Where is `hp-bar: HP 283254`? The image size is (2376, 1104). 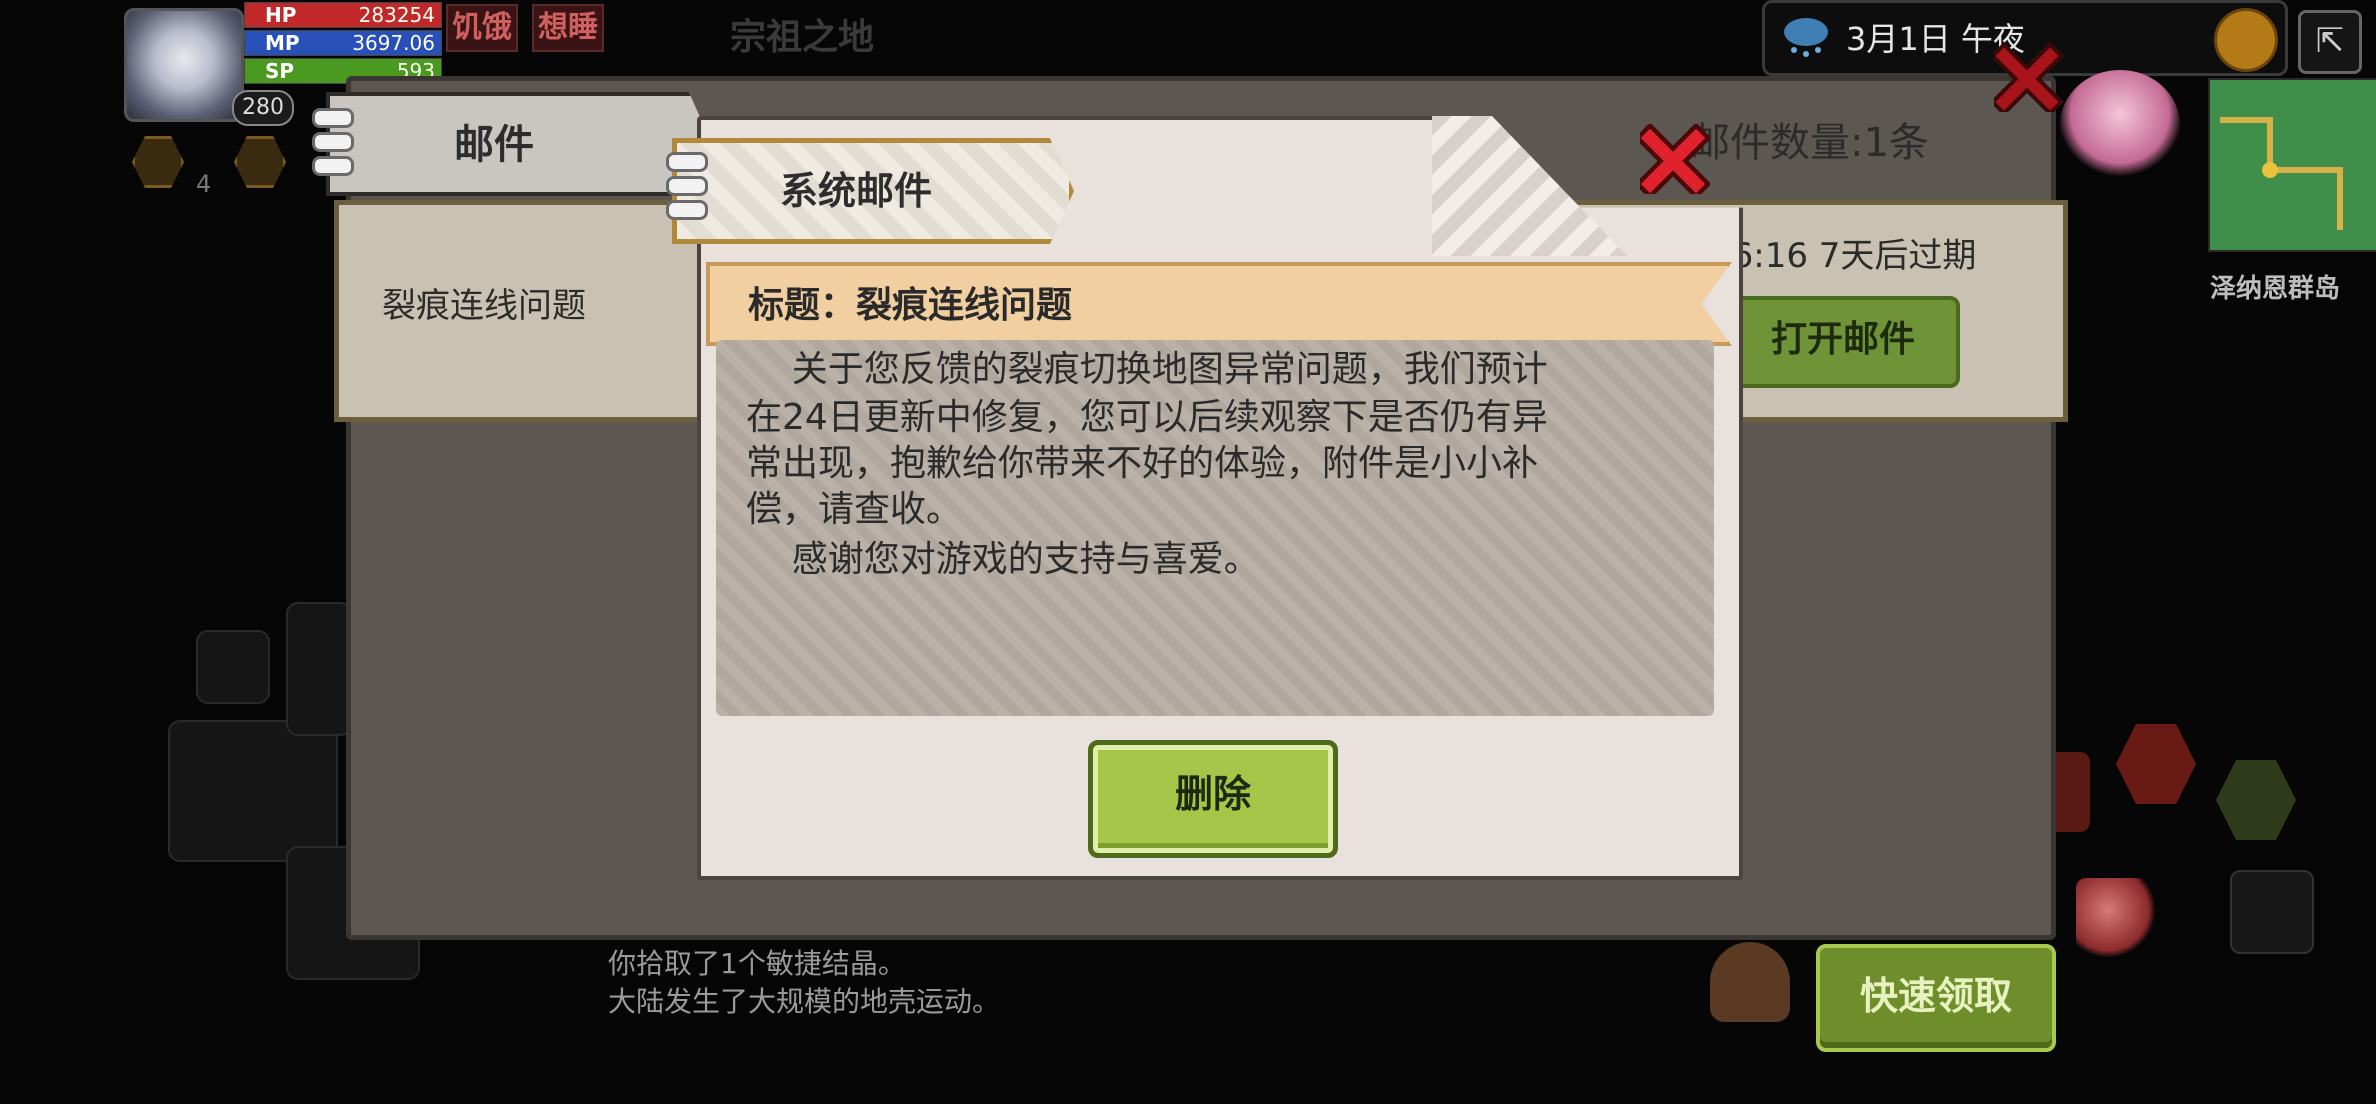 hp-bar: HP 283254 is located at coordinates (343, 15).